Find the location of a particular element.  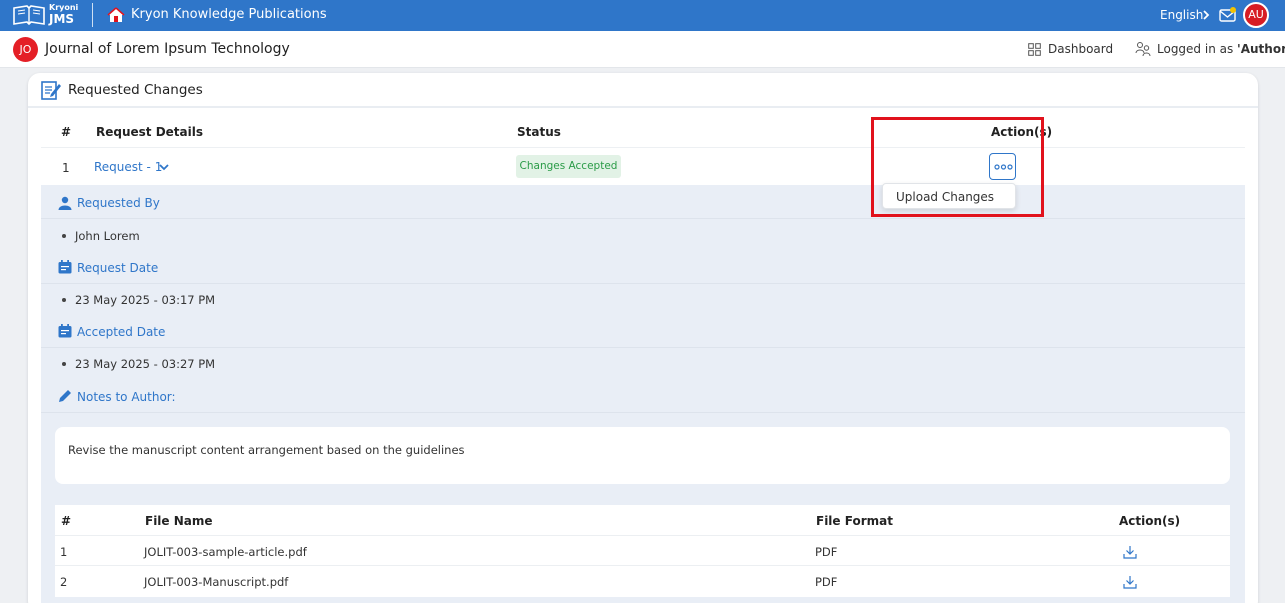

journal-title: Journal of Lorem Ipsum Technology is located at coordinates (167, 49).